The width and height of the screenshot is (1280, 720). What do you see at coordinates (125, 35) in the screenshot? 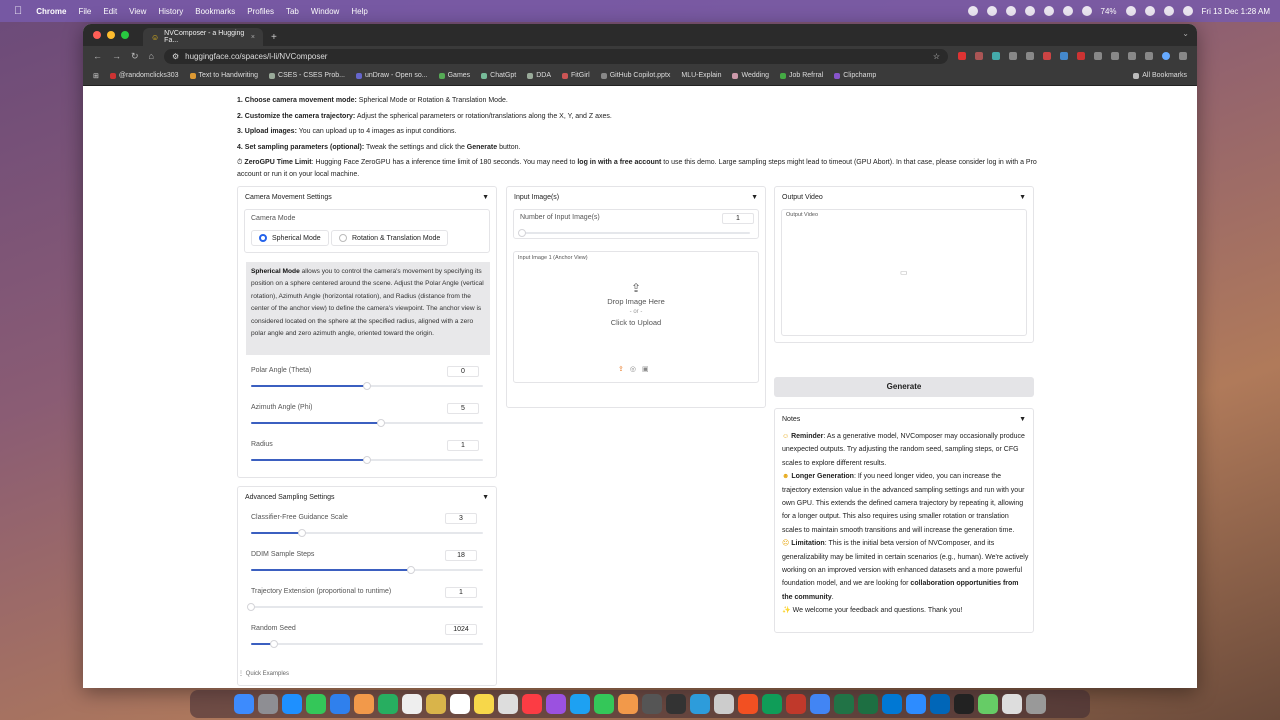
I see `zoom-window-button` at bounding box center [125, 35].